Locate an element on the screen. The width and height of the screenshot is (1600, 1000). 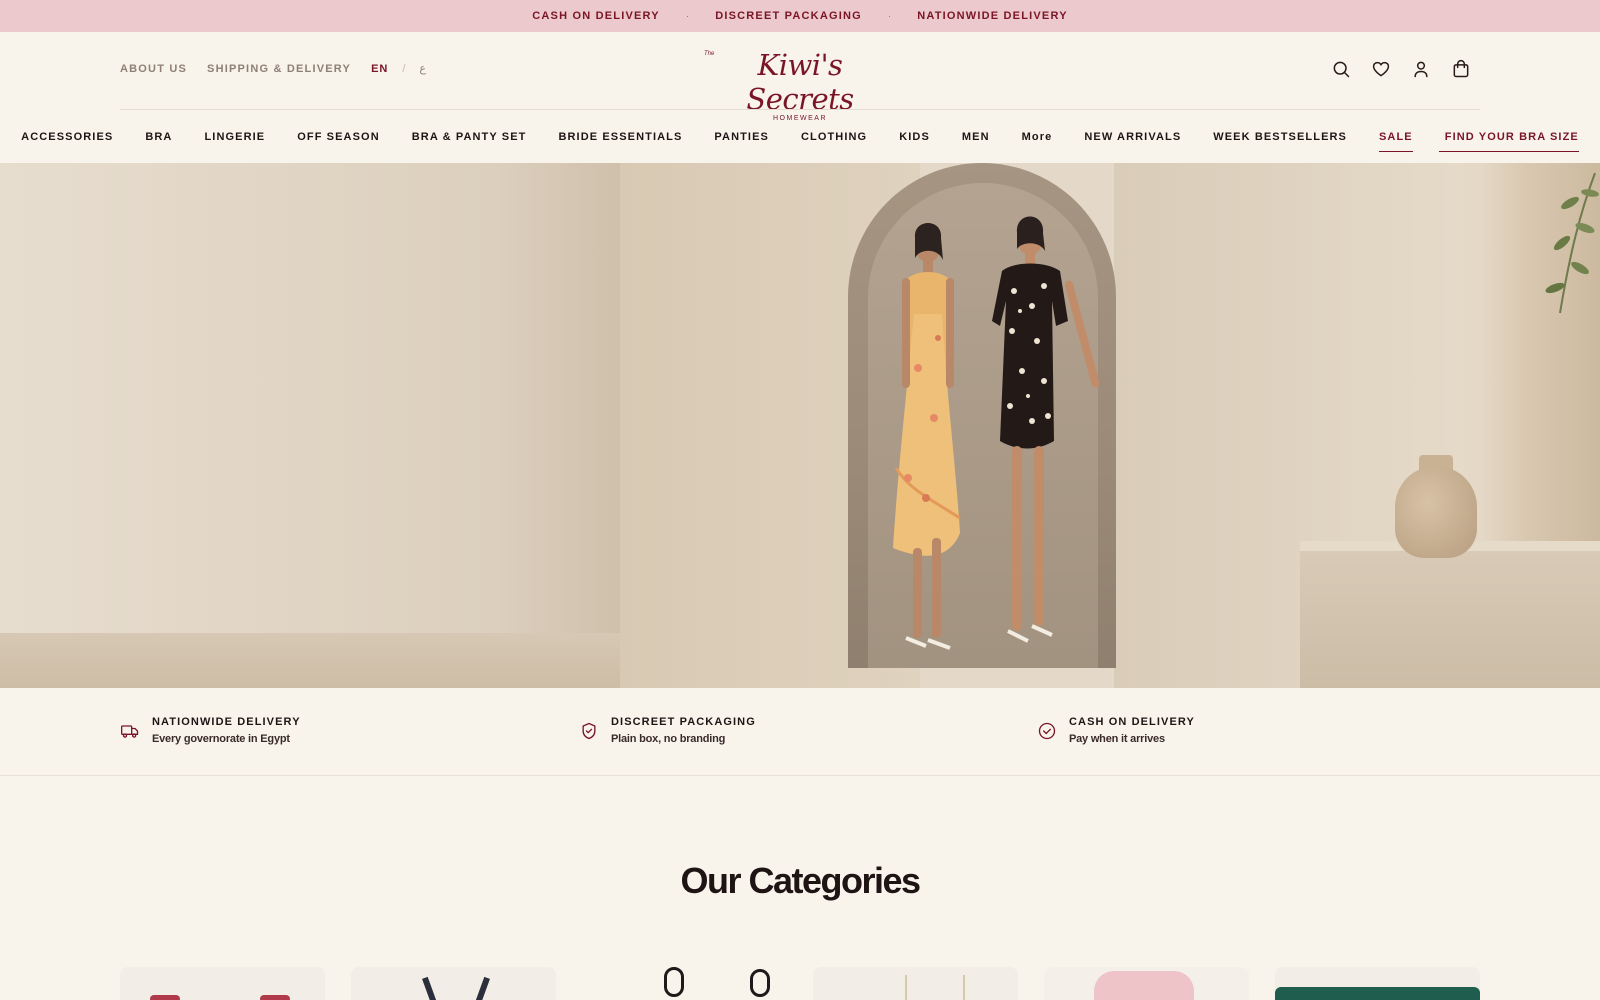
hero-plant is located at coordinates (1572, 243).